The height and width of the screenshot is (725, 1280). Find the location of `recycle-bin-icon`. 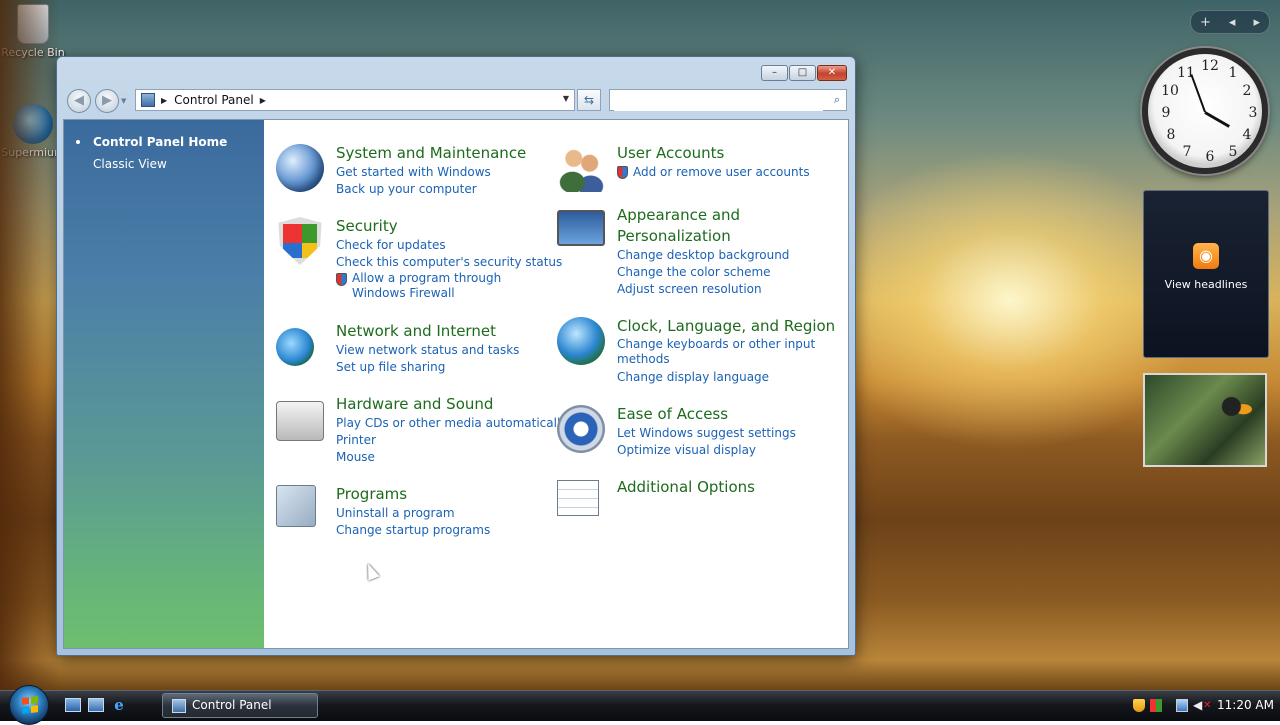

recycle-bin-icon is located at coordinates (33, 24).